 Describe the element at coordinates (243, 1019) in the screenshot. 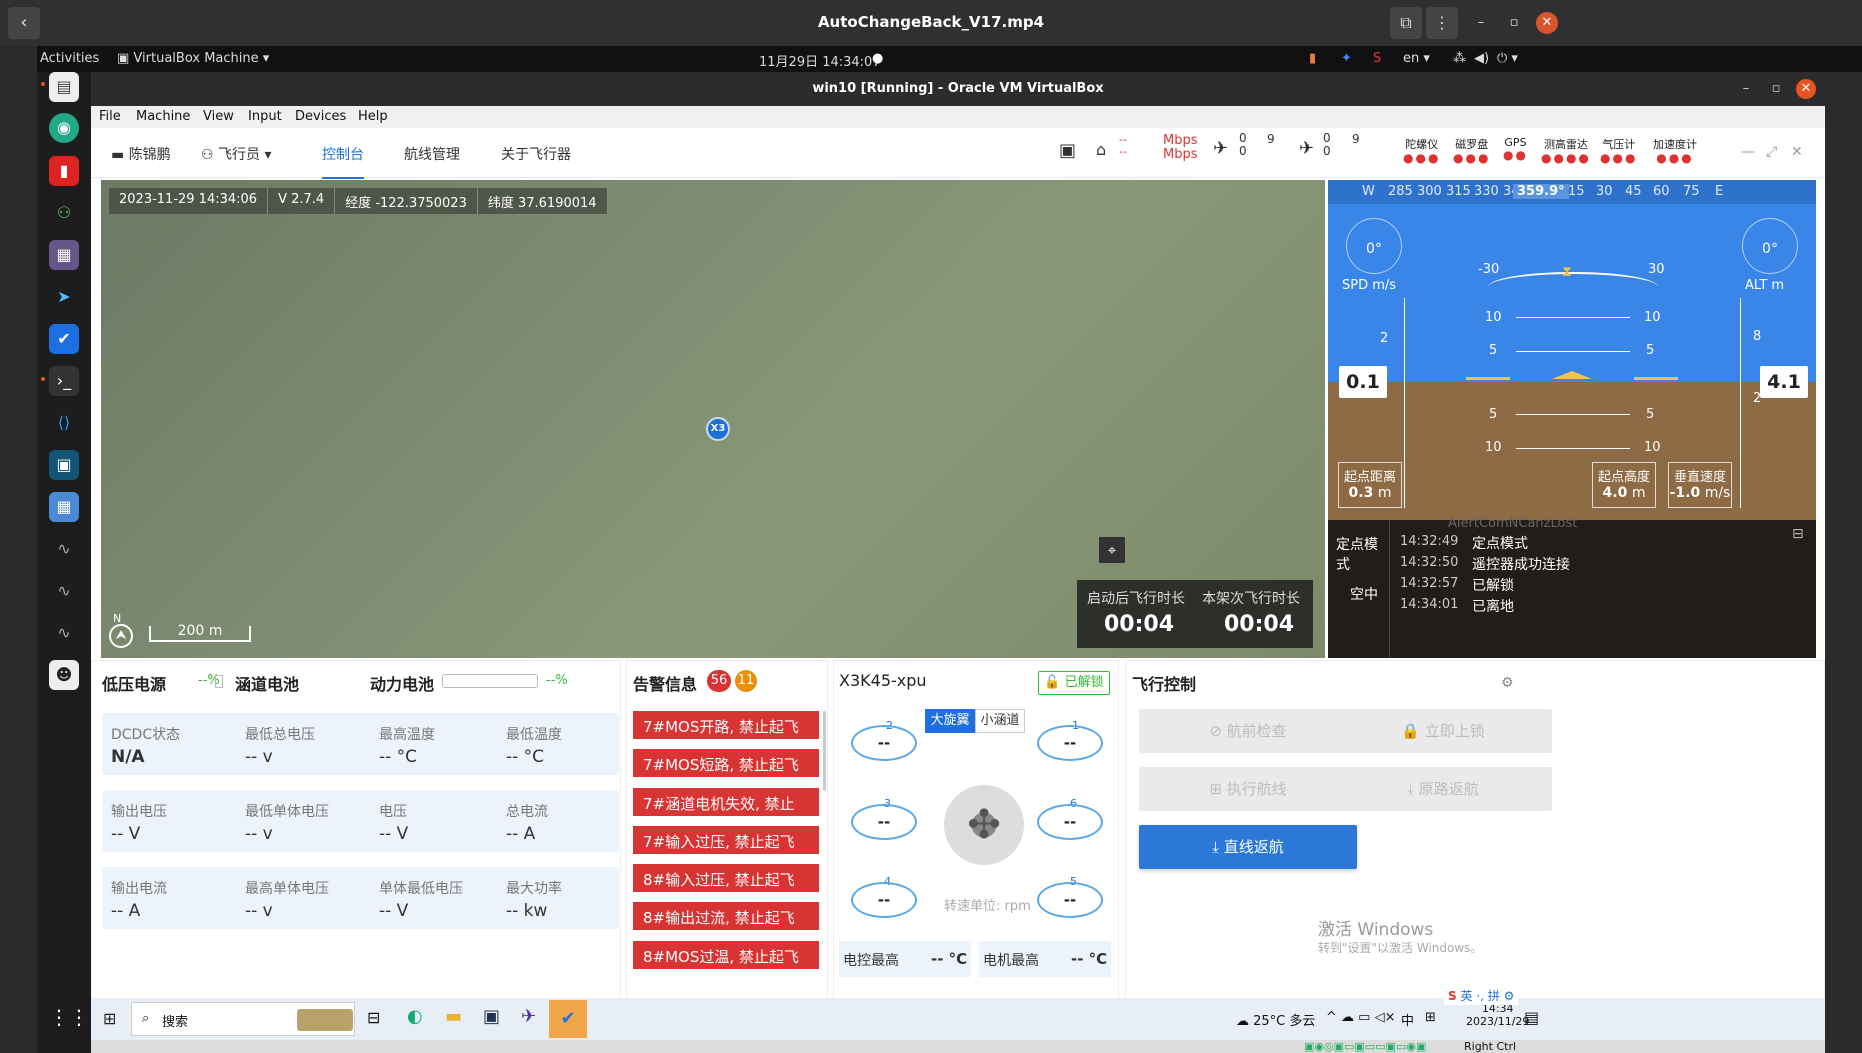

I see `taskbar-search: ⌕ 搜索` at that location.